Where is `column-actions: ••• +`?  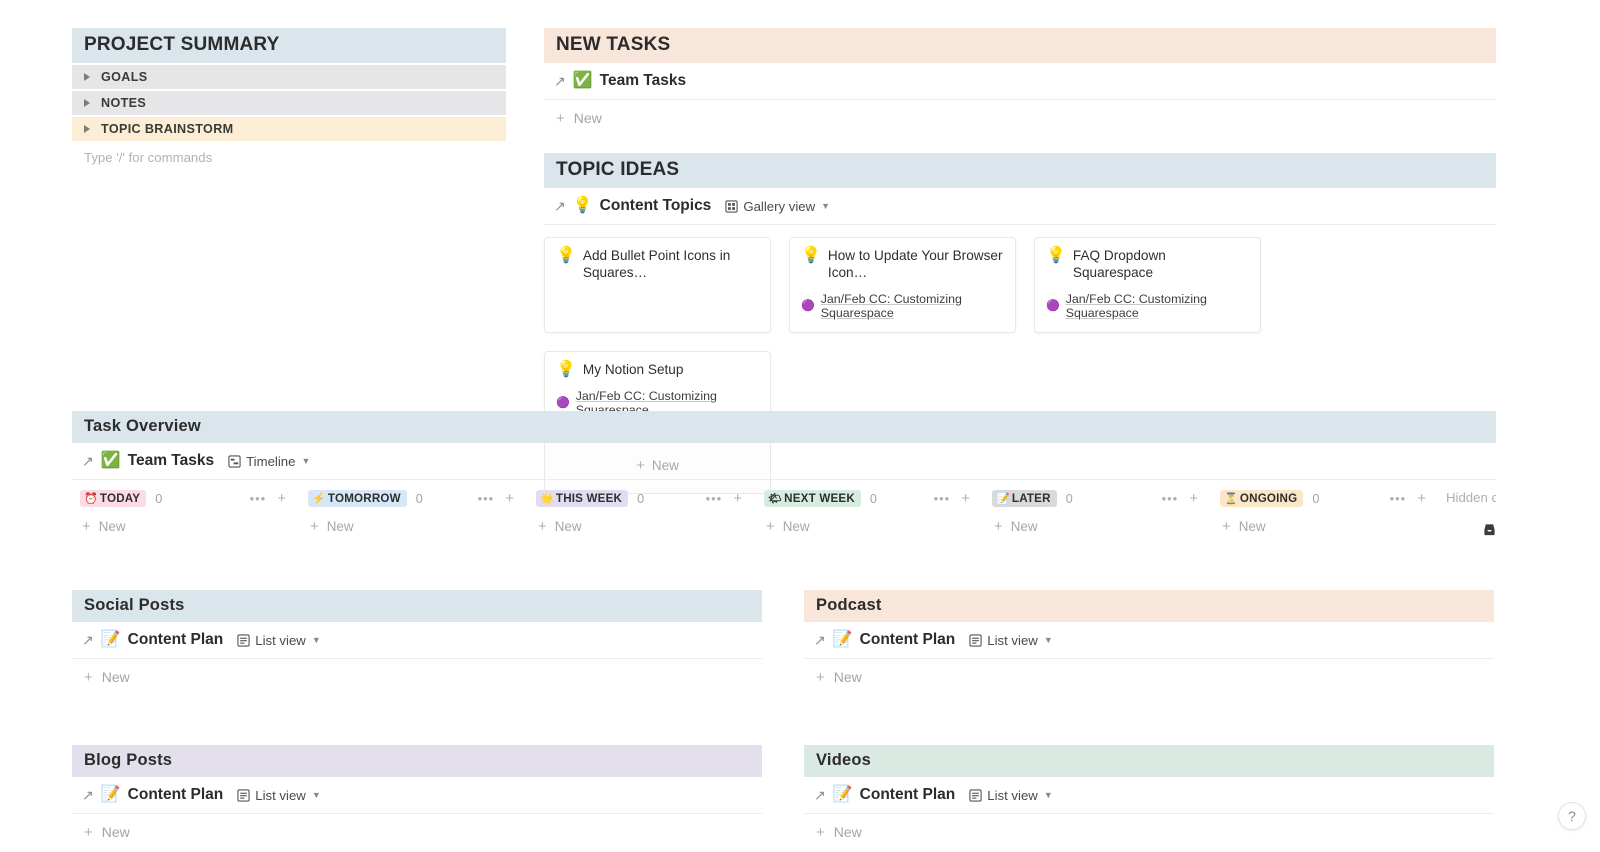 column-actions: ••• + is located at coordinates (1187, 498).